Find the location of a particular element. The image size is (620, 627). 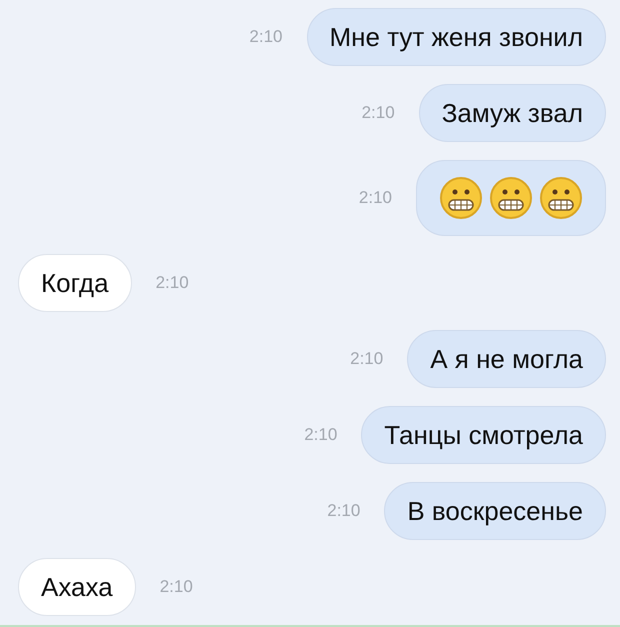

message-bubble: Мне тут женя звонил is located at coordinates (456, 37).